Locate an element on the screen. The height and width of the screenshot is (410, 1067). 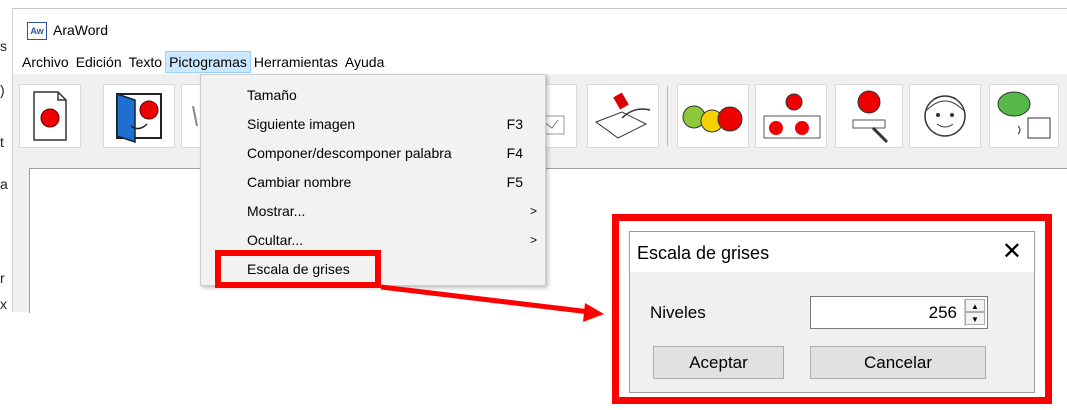
close-icon: ✕ is located at coordinates (1012, 252).